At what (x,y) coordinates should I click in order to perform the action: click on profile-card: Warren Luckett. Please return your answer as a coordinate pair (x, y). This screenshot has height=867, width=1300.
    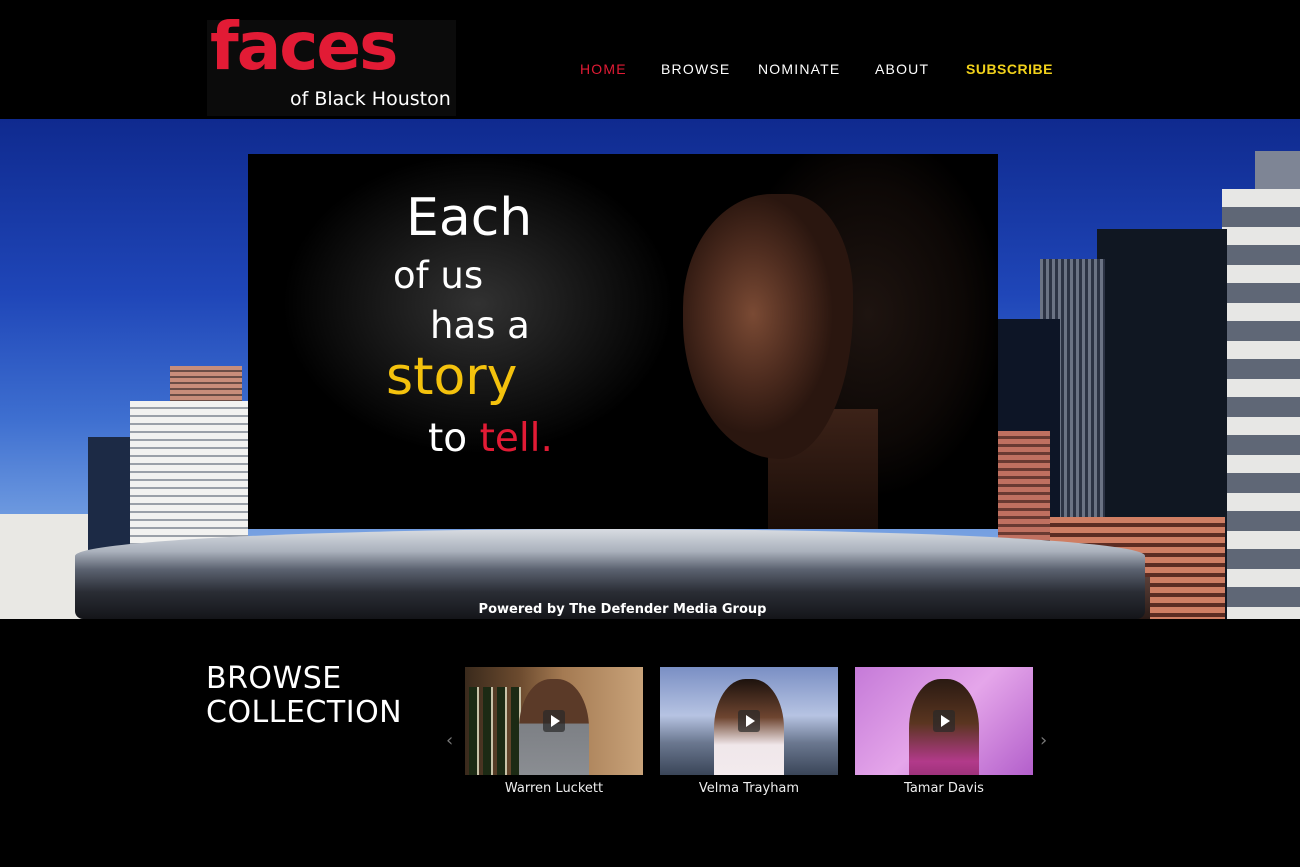
    Looking at the image, I should click on (554, 731).